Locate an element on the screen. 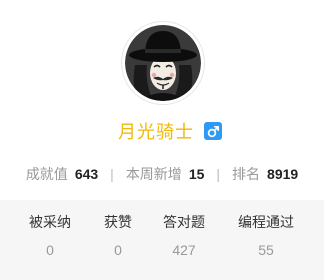 The image size is (324, 280). stat-rank: 排名 8919 is located at coordinates (265, 174).